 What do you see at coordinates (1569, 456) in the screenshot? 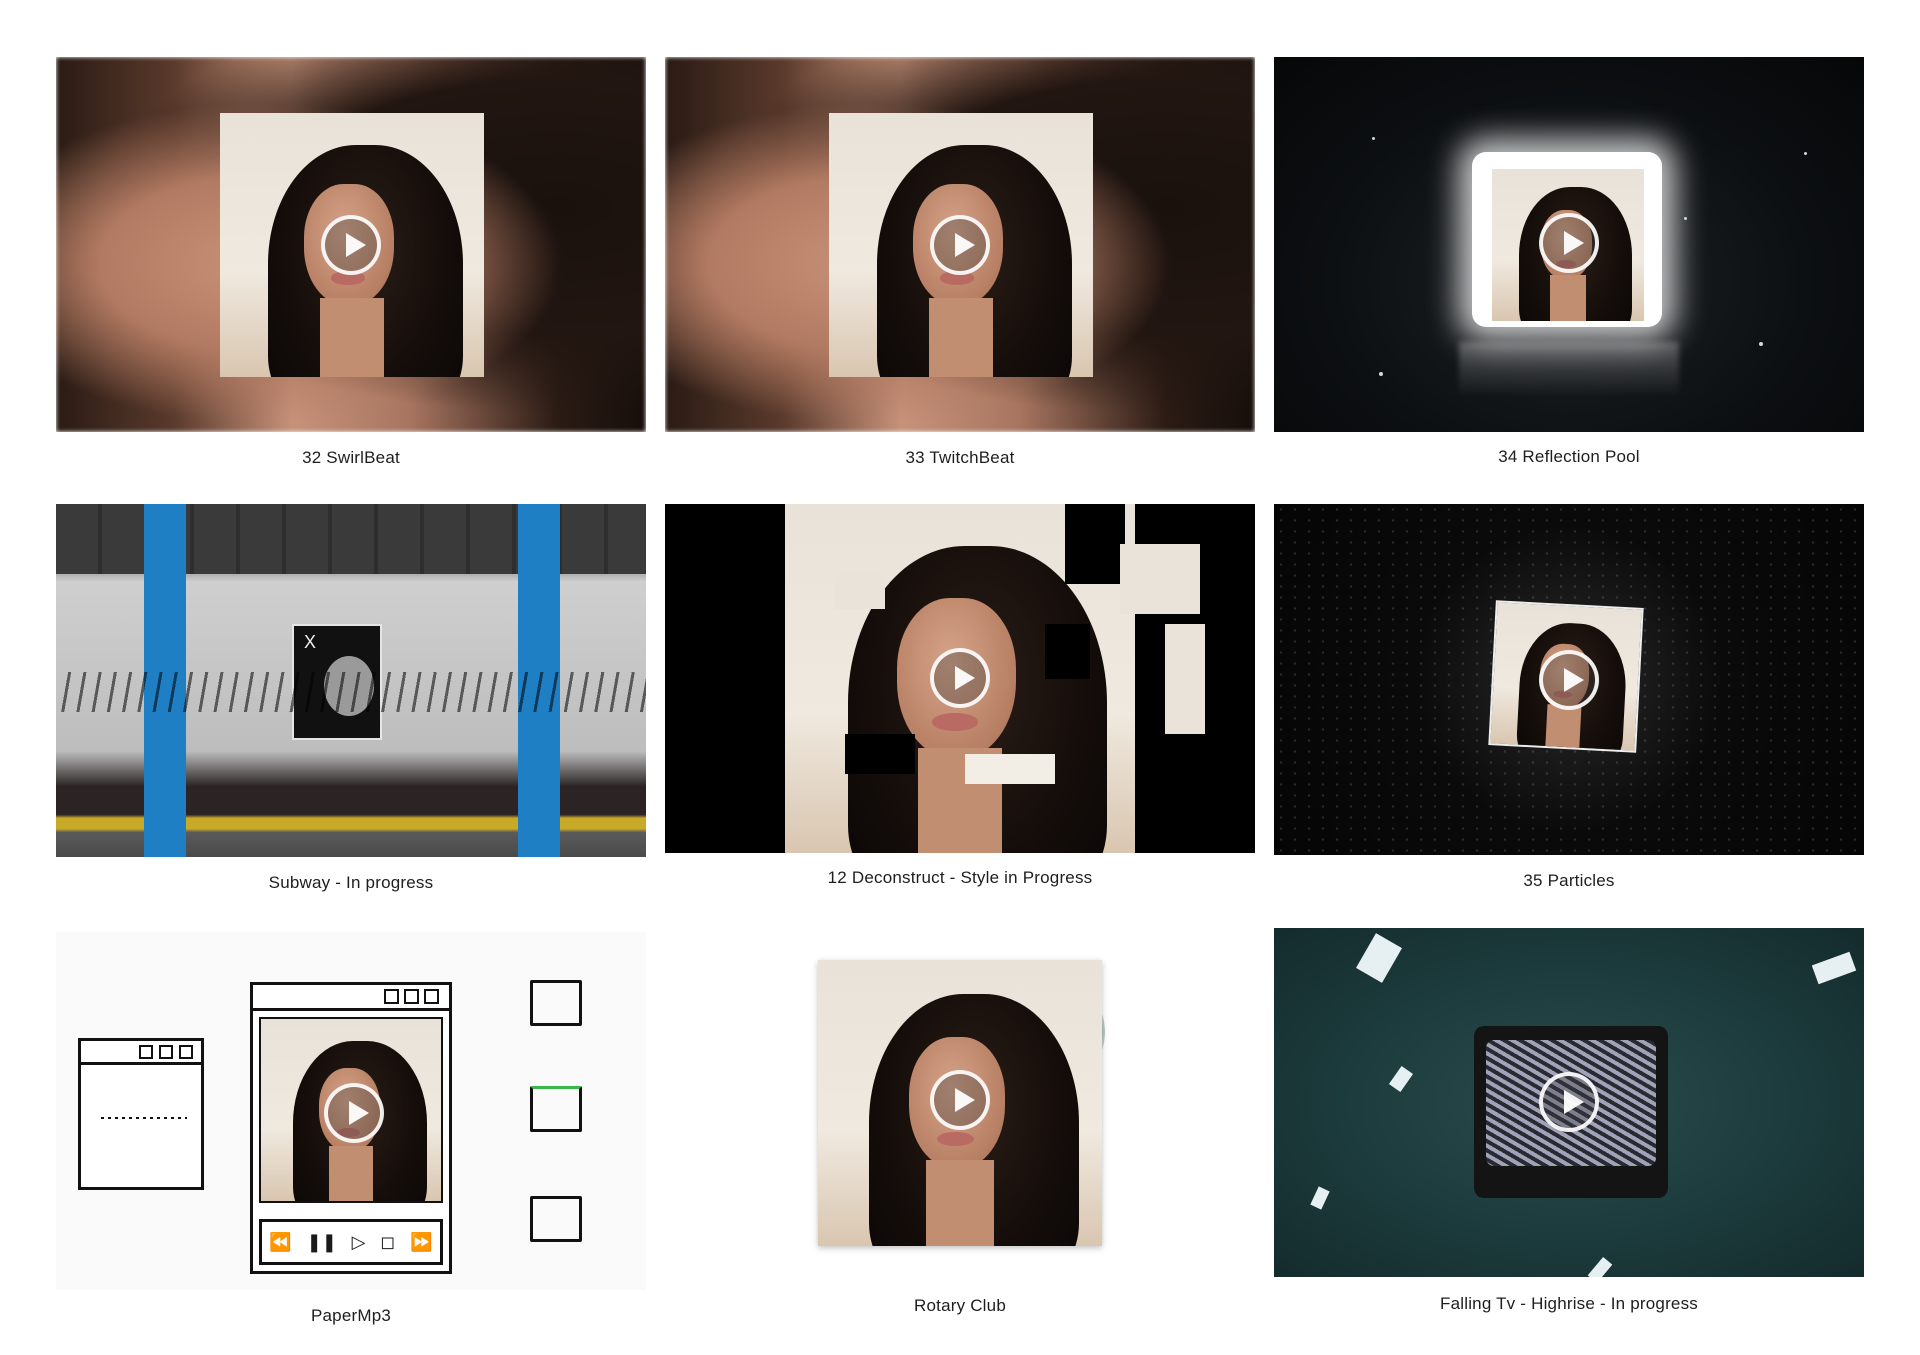
I see `card-caption: 34 Reflection Pool` at bounding box center [1569, 456].